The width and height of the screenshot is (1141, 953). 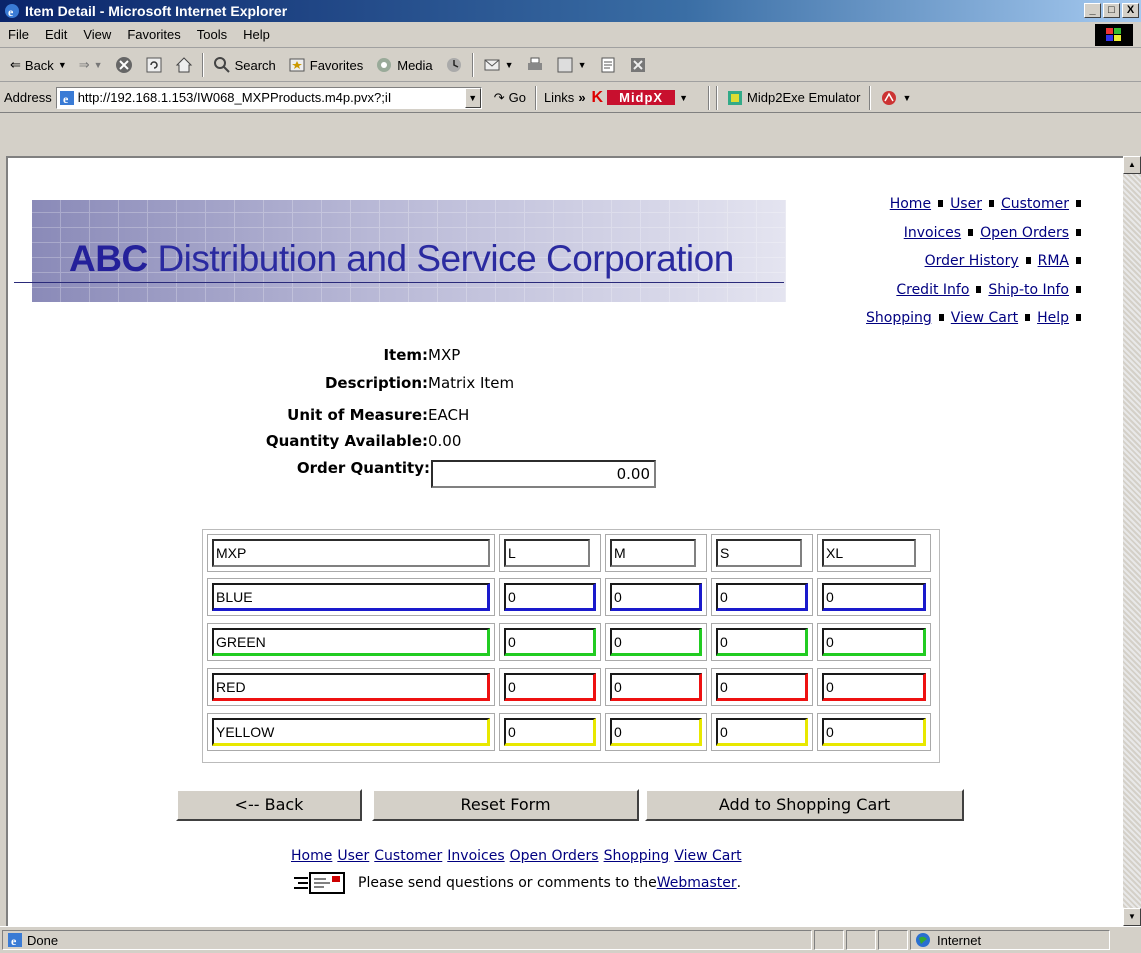 I want to click on order-quantity-input: 0.00, so click(x=543, y=474).